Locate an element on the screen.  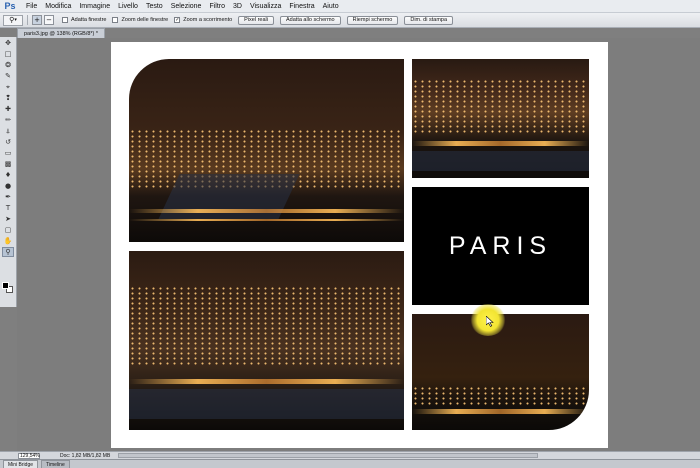
healing-brush-tool-icon: ✚ is located at coordinates (8, 109).